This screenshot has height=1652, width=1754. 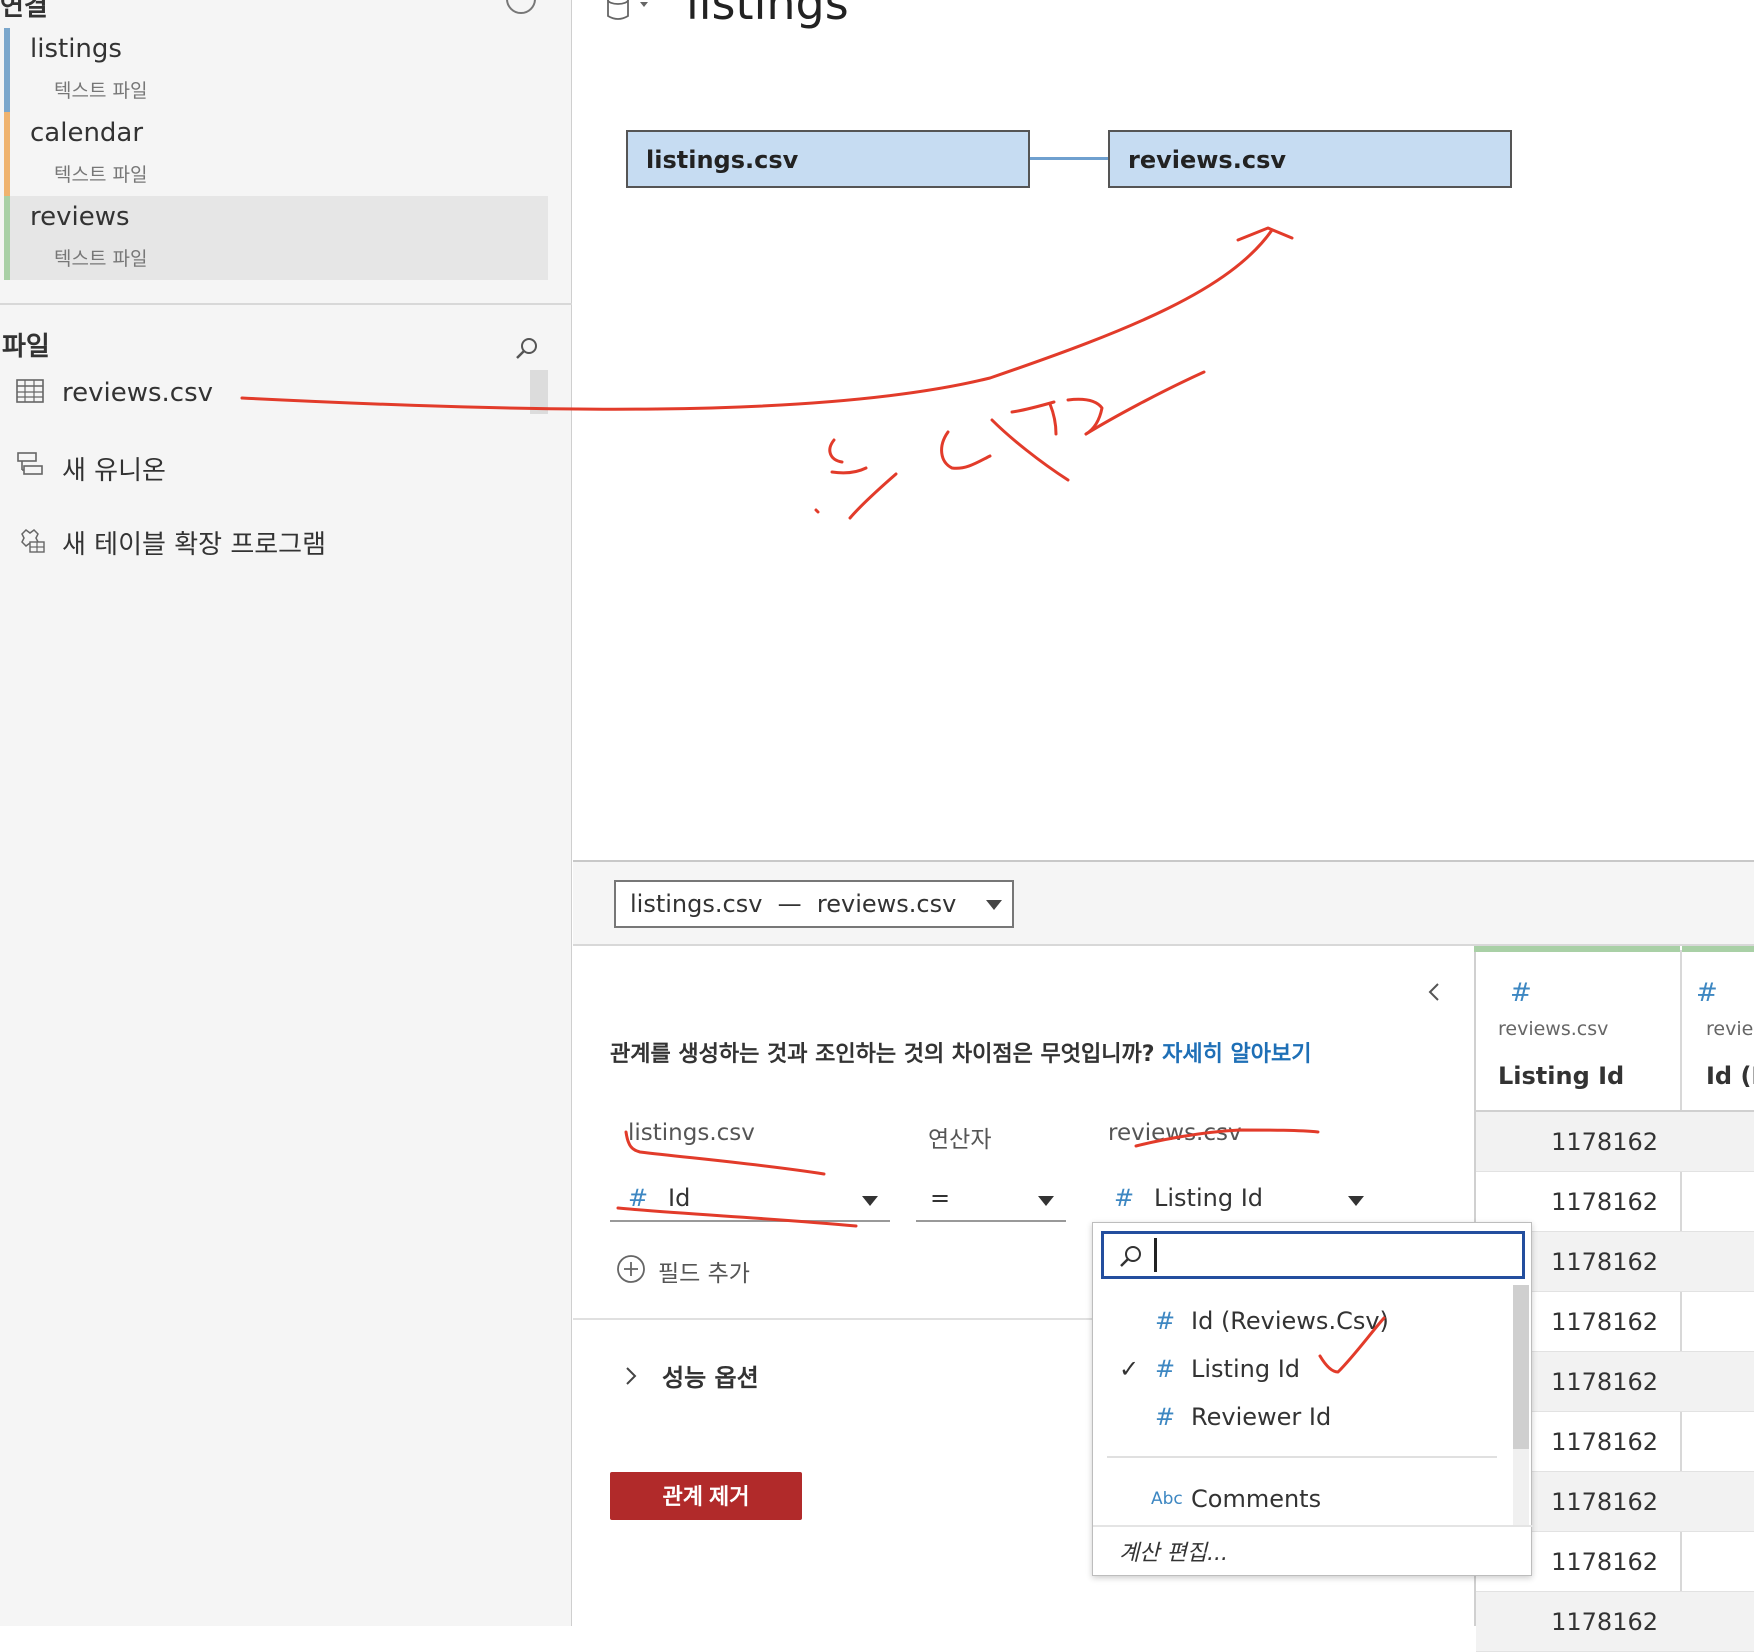 I want to click on dropdown-scrollbar-thumb, so click(x=1521, y=1367).